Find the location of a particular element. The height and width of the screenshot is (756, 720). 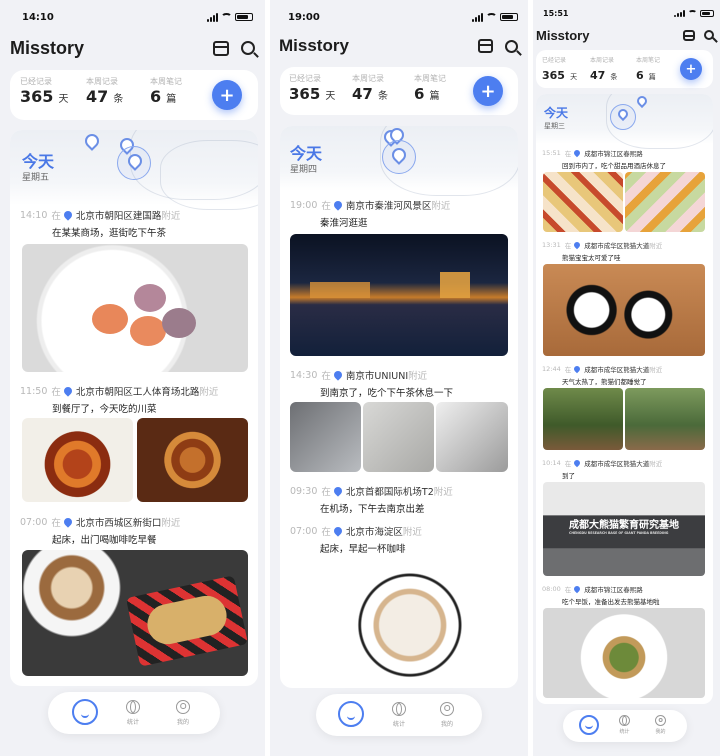

entry-note: 吃个早饭，准备出发去熊猫基地啦 is located at coordinates (611, 602).